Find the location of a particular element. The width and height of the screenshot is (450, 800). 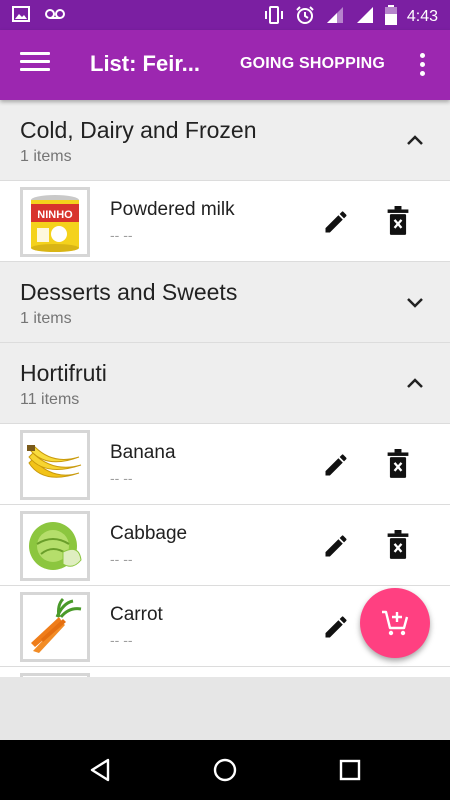

recents-icon is located at coordinates (350, 770).